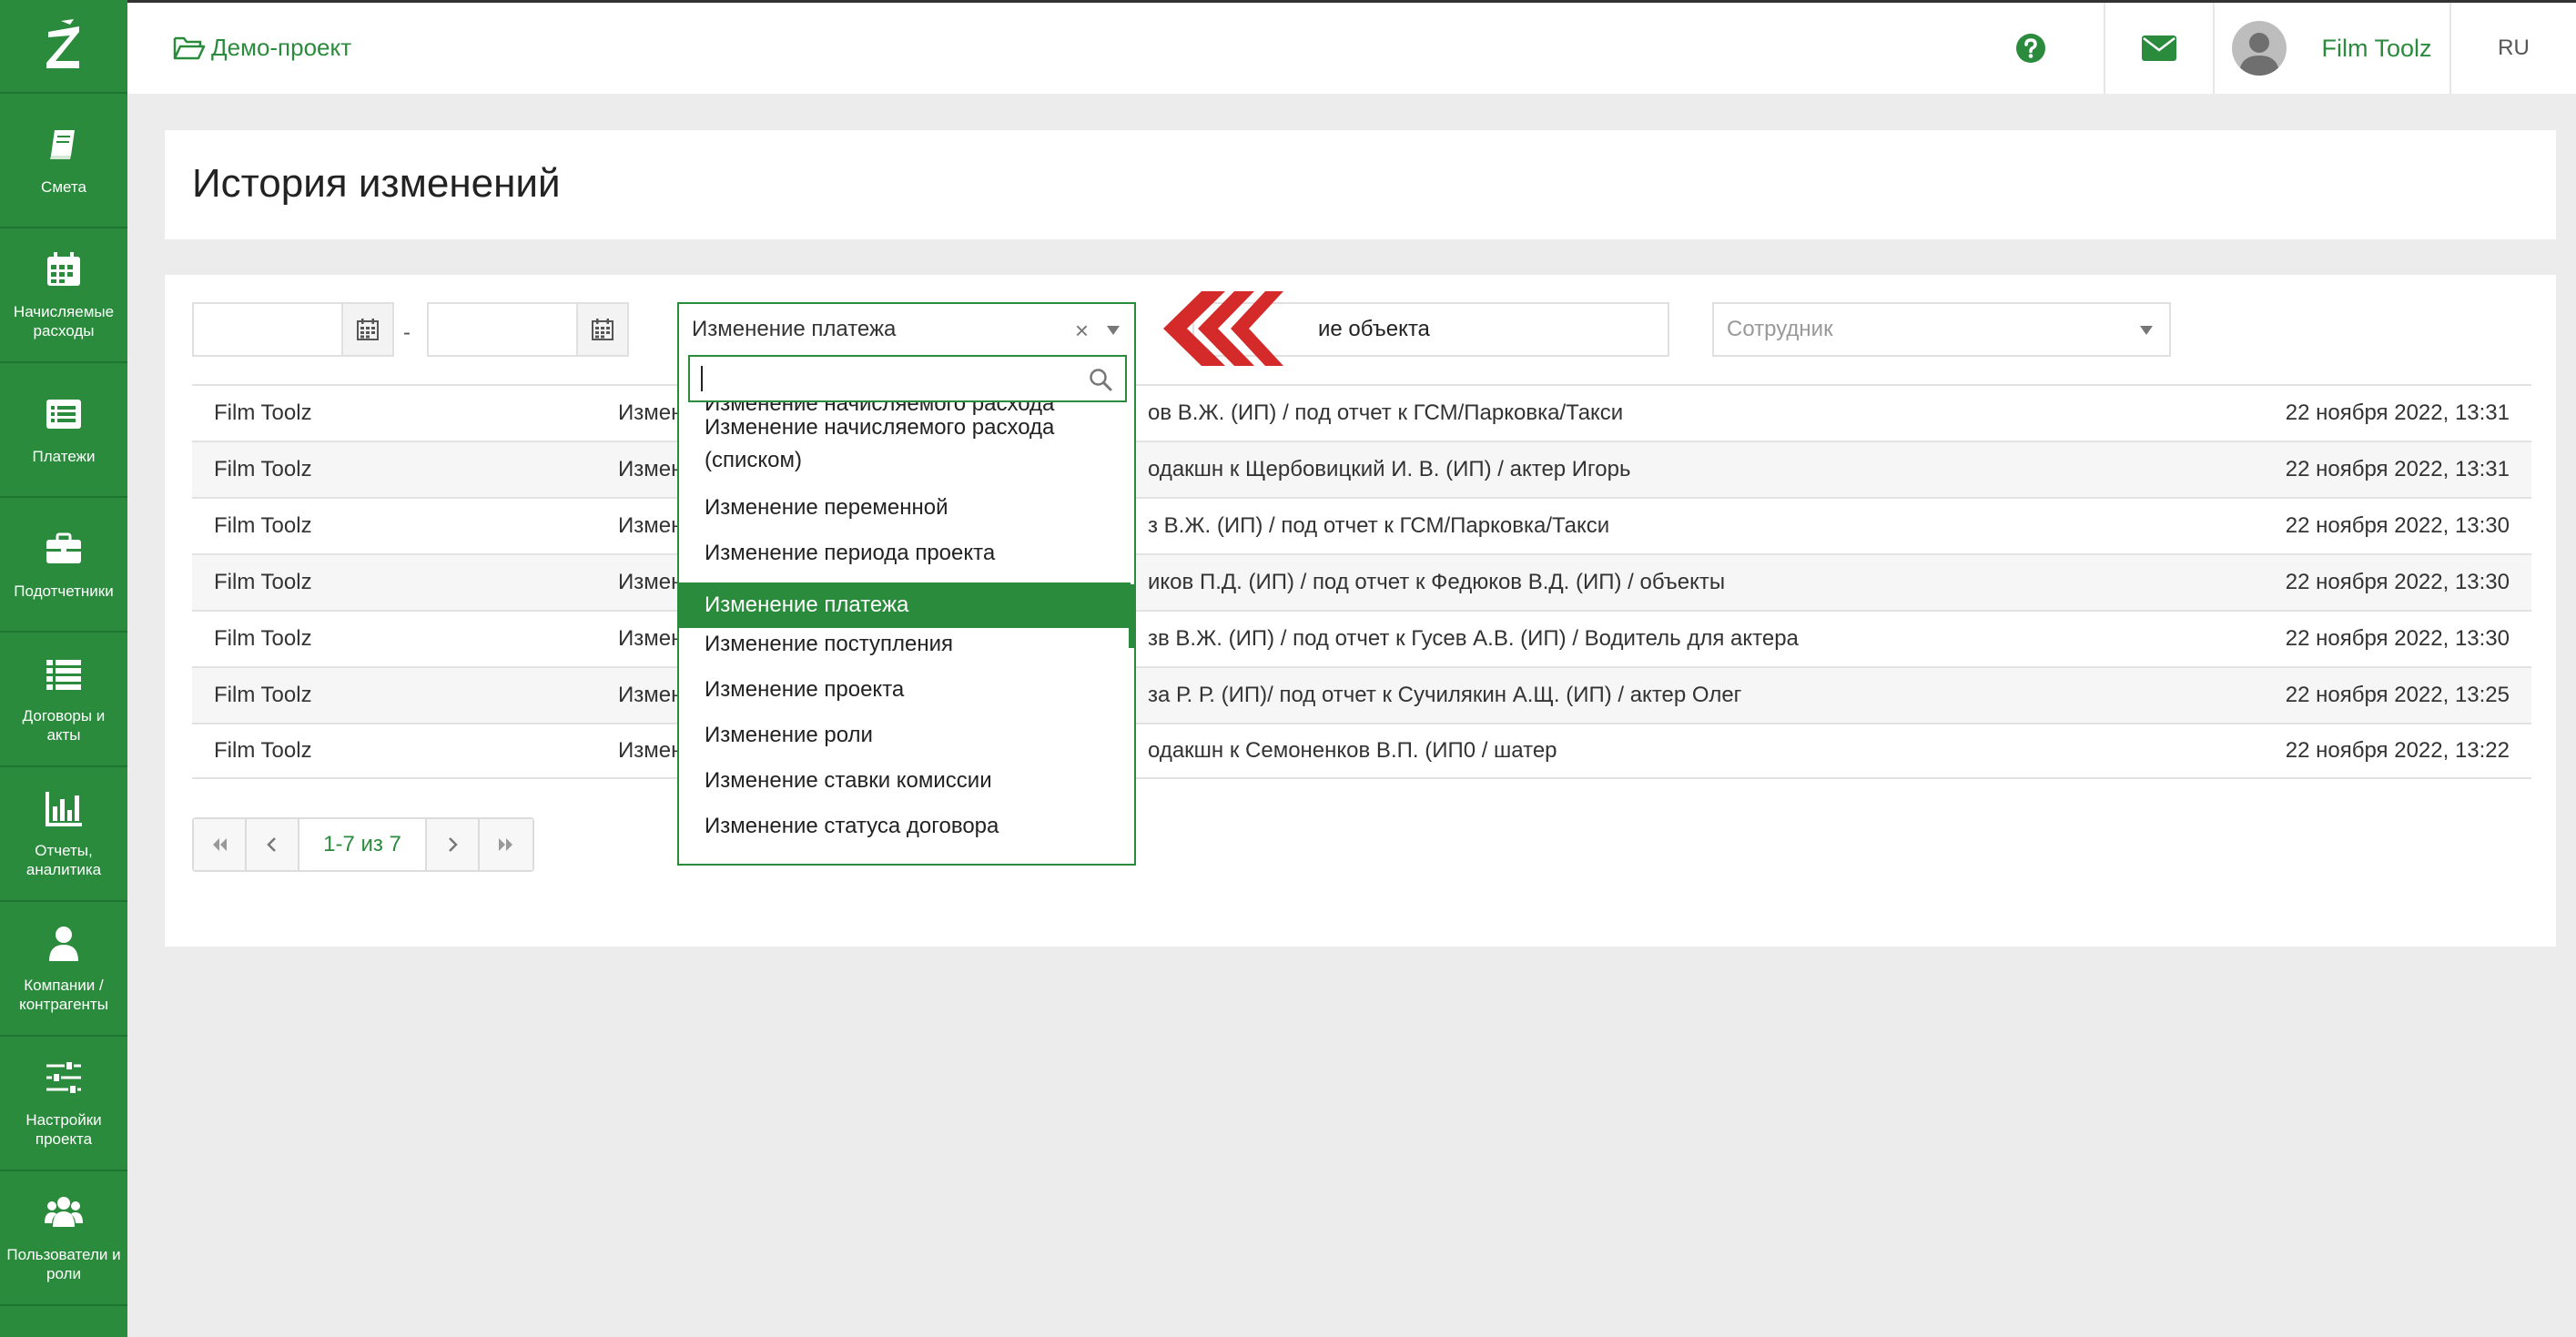  I want to click on language-label: RU, so click(2514, 48).